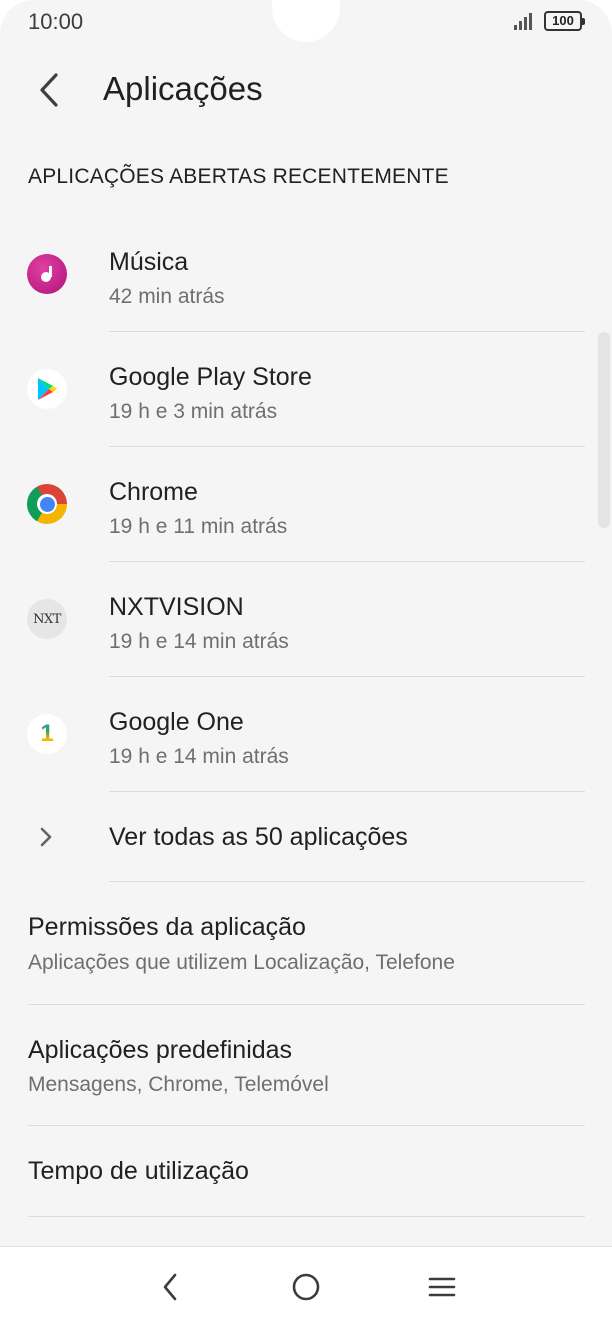 The height and width of the screenshot is (1328, 612). Describe the element at coordinates (604, 430) in the screenshot. I see `scrollbar` at that location.